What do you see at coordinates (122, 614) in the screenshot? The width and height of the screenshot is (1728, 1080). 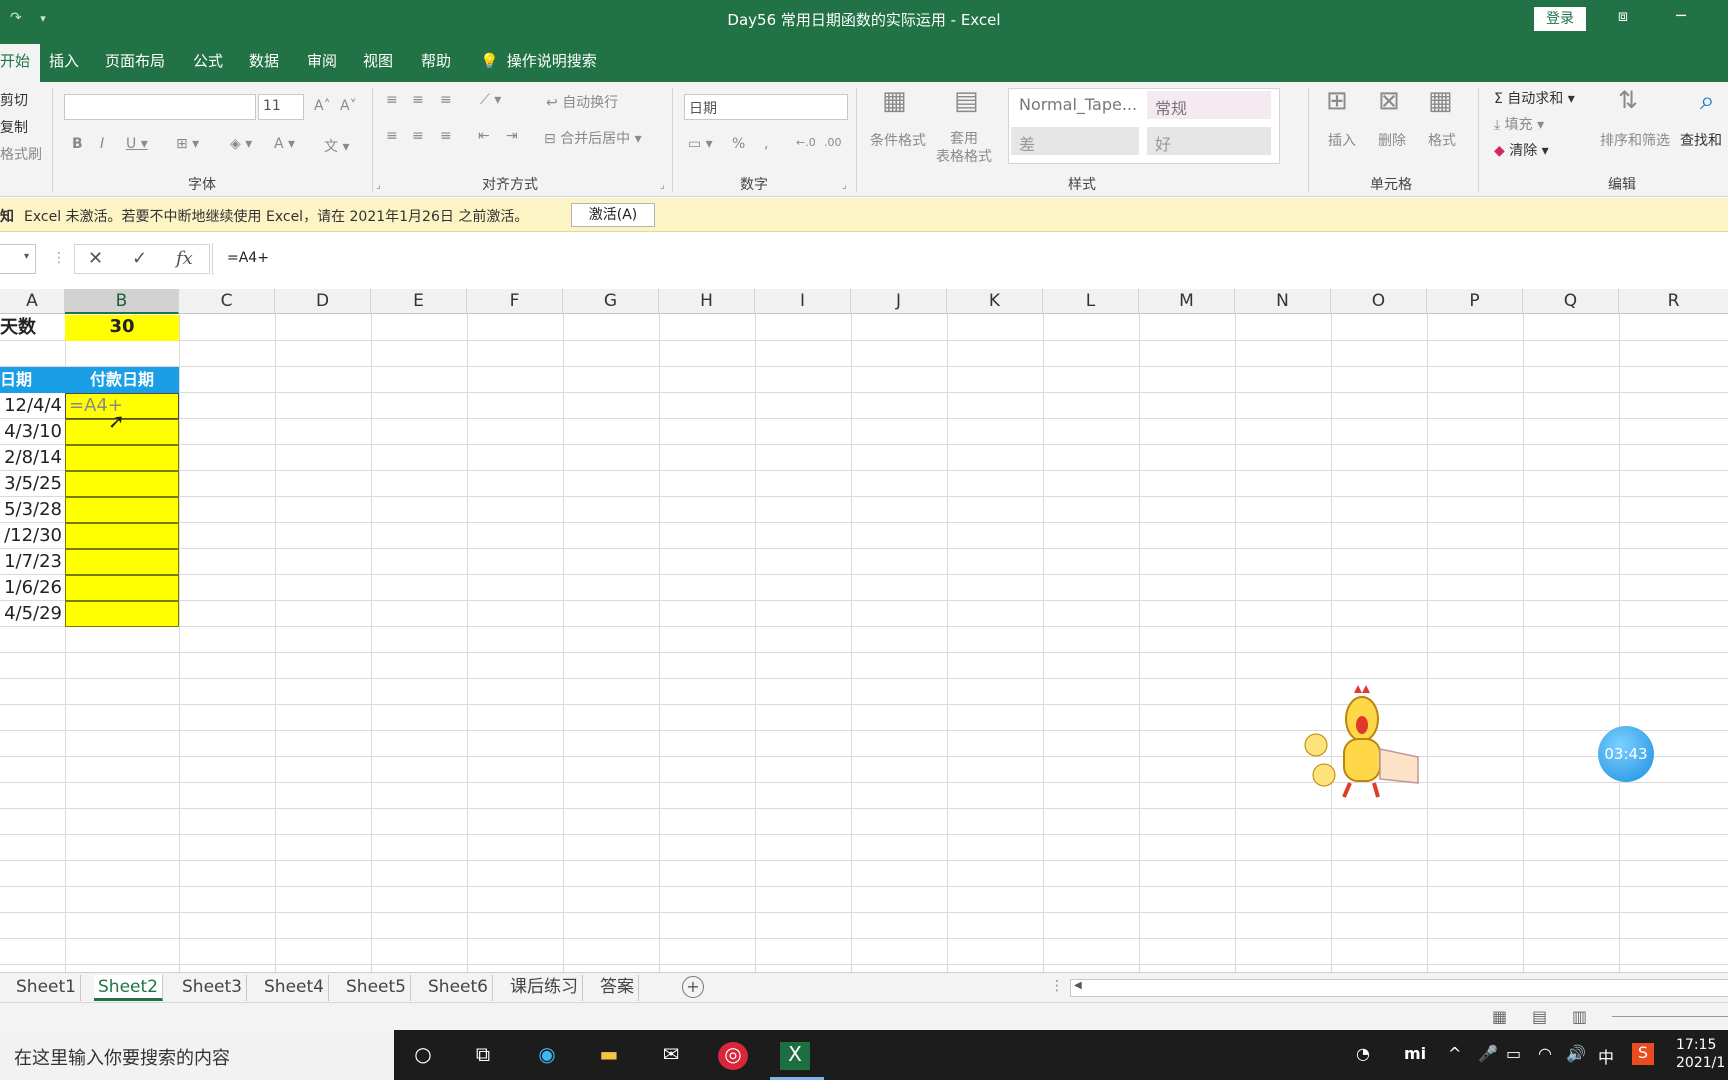 I see `cell-b12` at bounding box center [122, 614].